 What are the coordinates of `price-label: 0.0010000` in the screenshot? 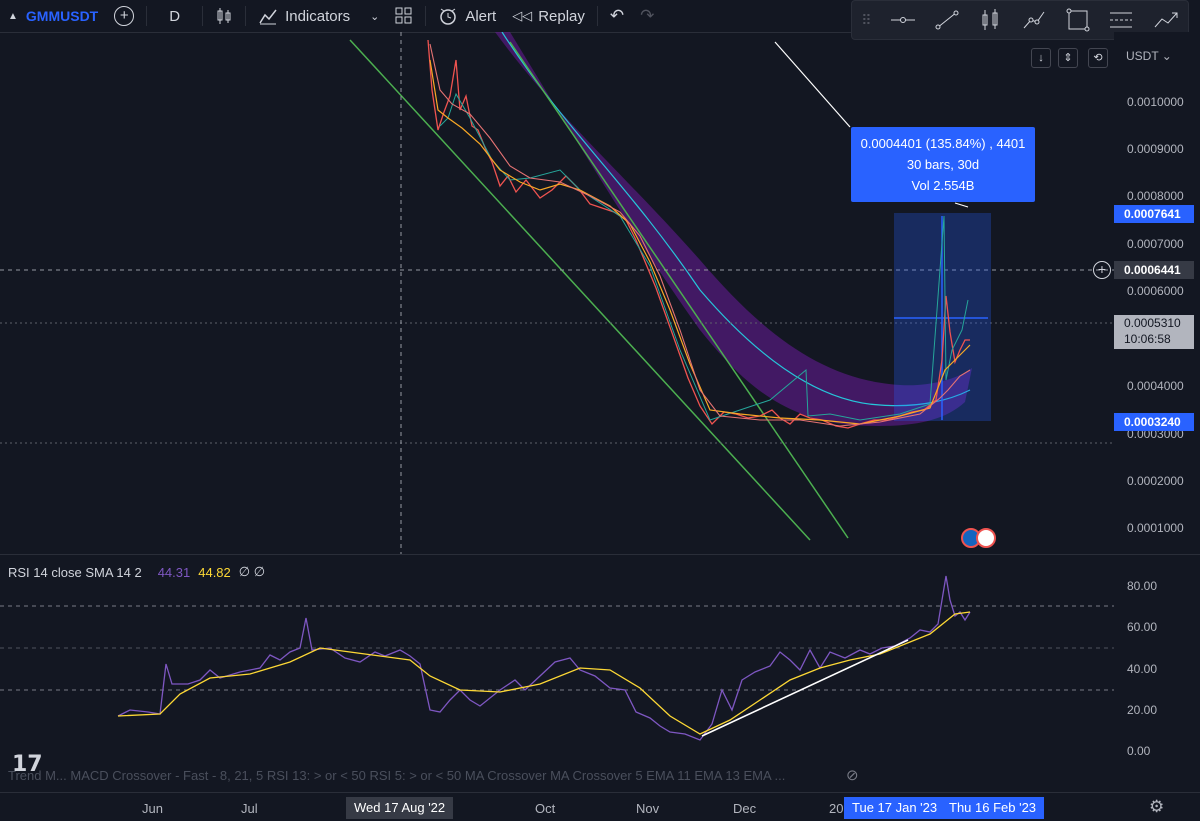 It's located at (1155, 102).